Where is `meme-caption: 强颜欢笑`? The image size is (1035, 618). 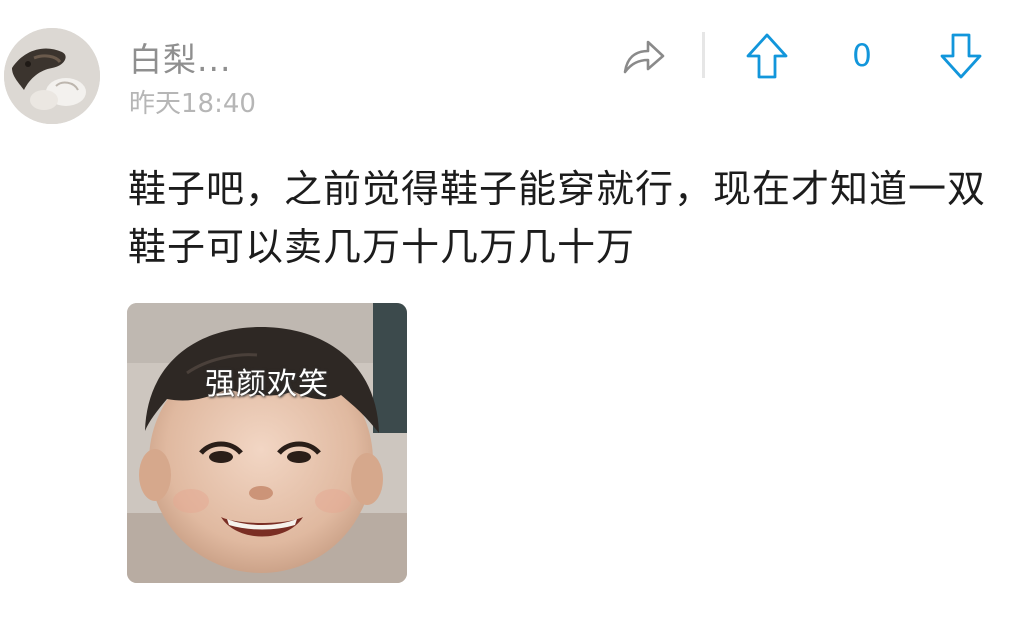 meme-caption: 强颜欢笑 is located at coordinates (267, 384).